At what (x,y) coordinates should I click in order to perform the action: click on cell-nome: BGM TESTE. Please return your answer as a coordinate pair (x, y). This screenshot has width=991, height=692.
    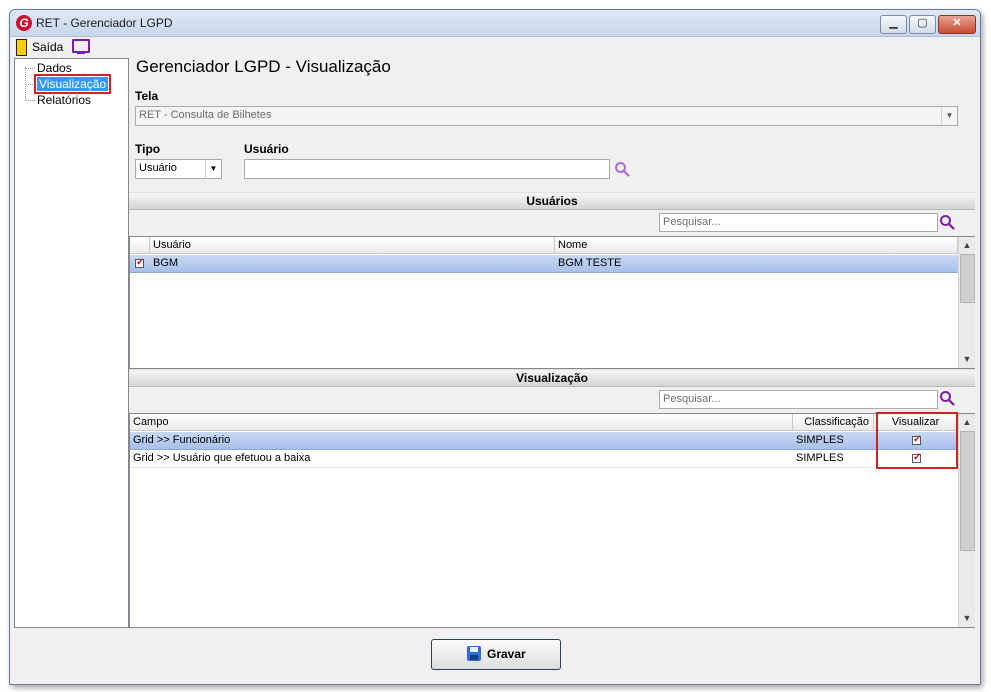
    Looking at the image, I should click on (590, 263).